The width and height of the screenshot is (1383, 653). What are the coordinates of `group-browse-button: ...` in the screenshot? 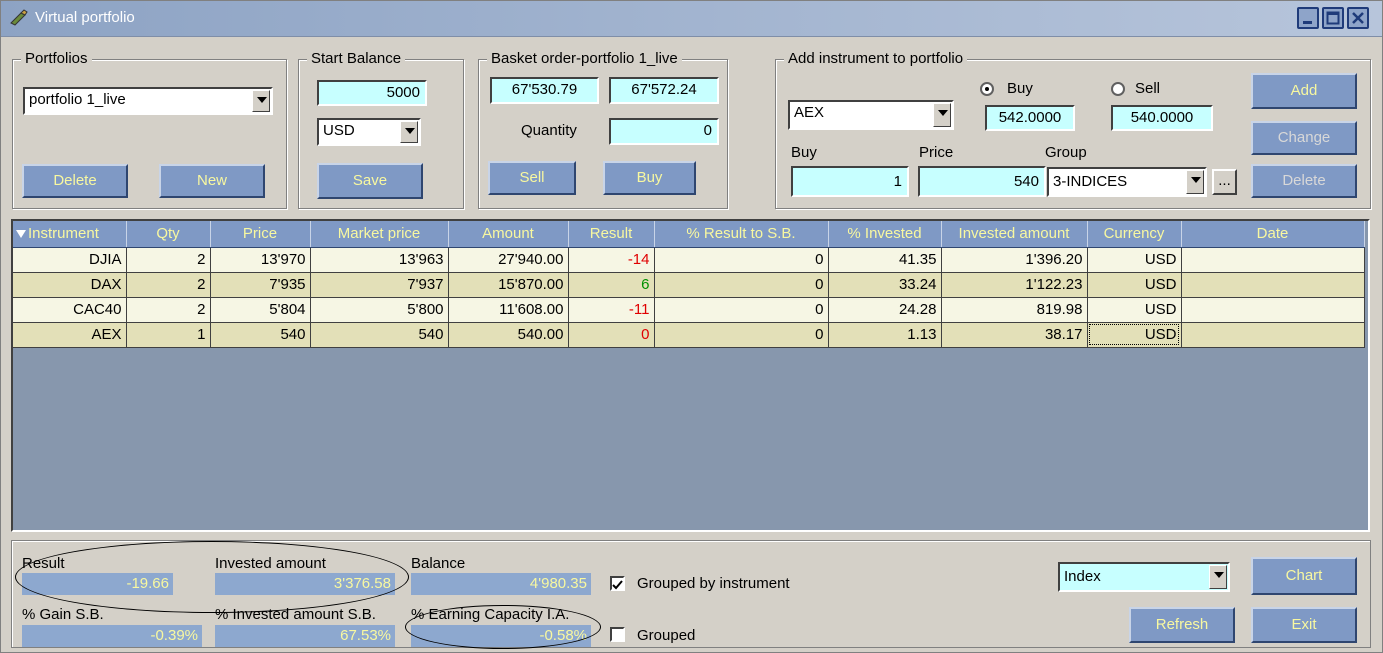 It's located at (1224, 182).